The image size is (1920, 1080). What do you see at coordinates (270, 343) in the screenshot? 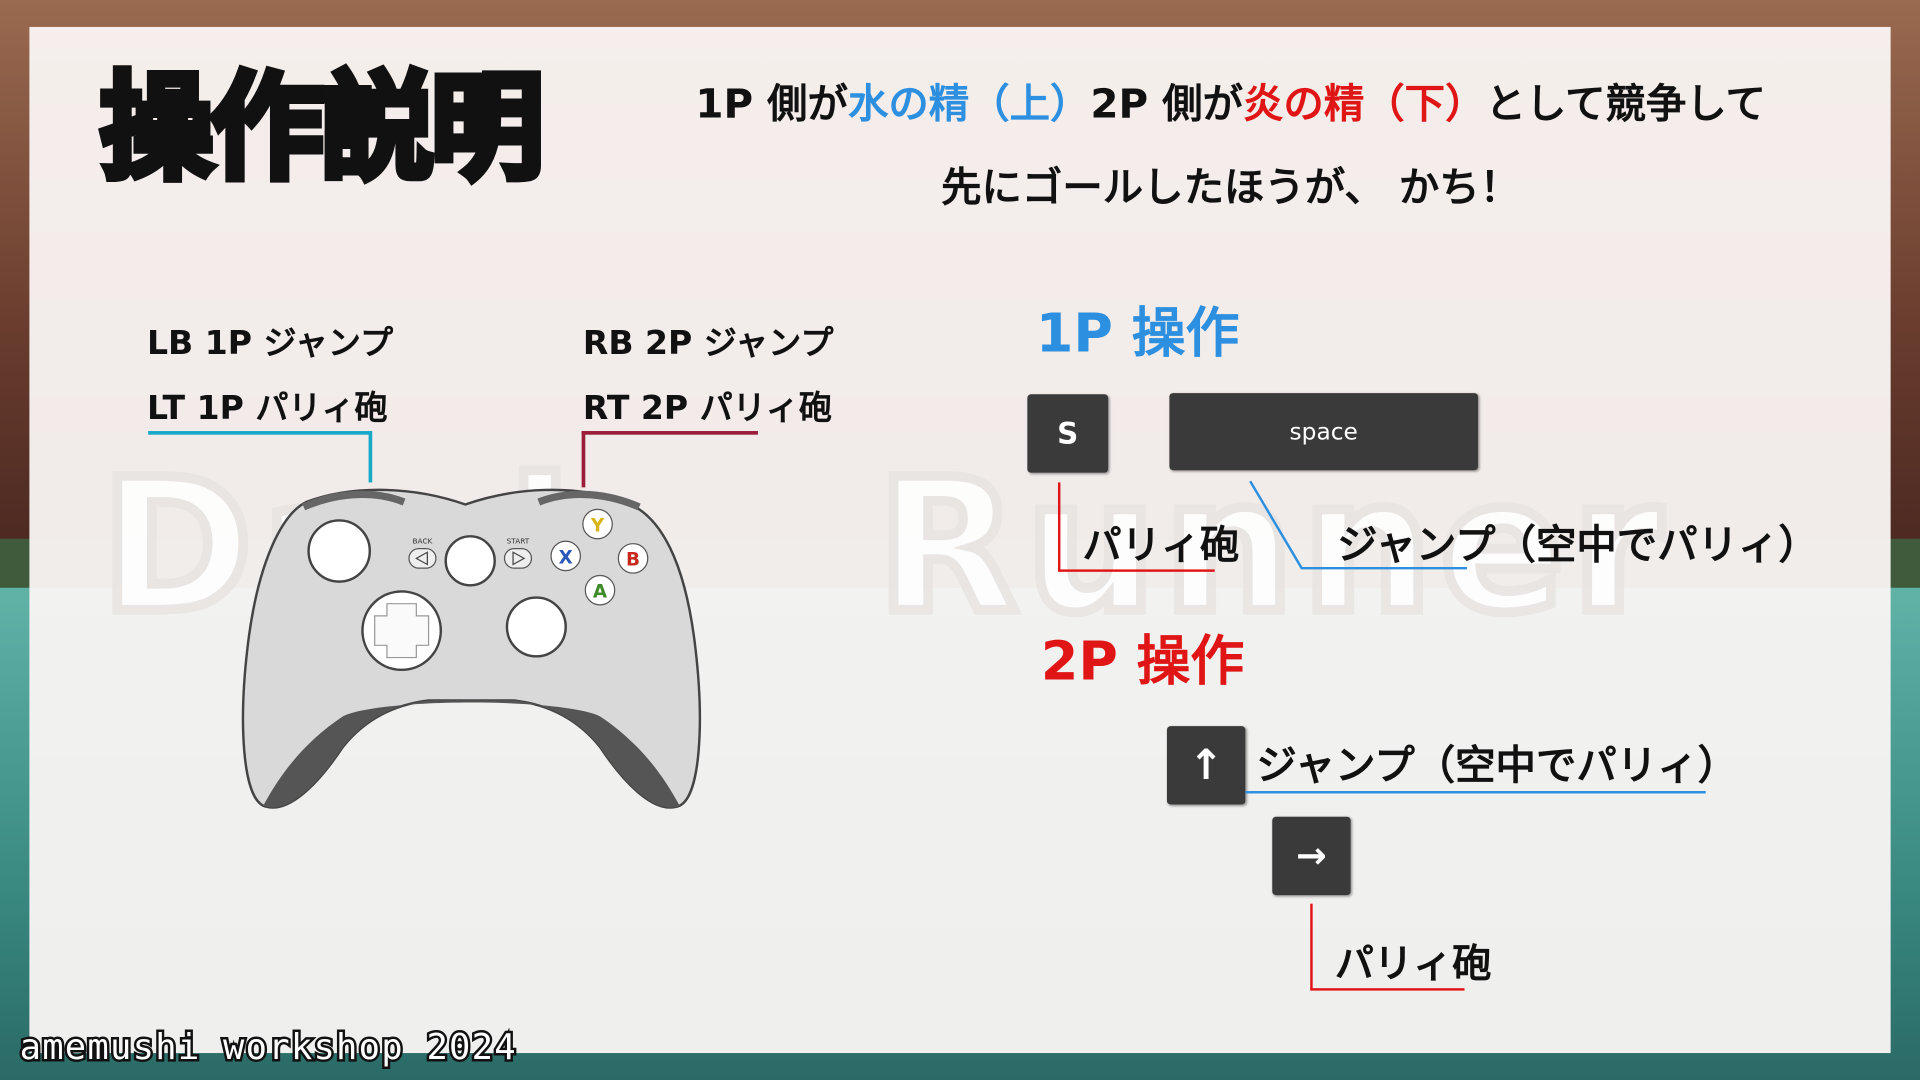
I see `lb-label: LB 1P ジャンプ` at bounding box center [270, 343].